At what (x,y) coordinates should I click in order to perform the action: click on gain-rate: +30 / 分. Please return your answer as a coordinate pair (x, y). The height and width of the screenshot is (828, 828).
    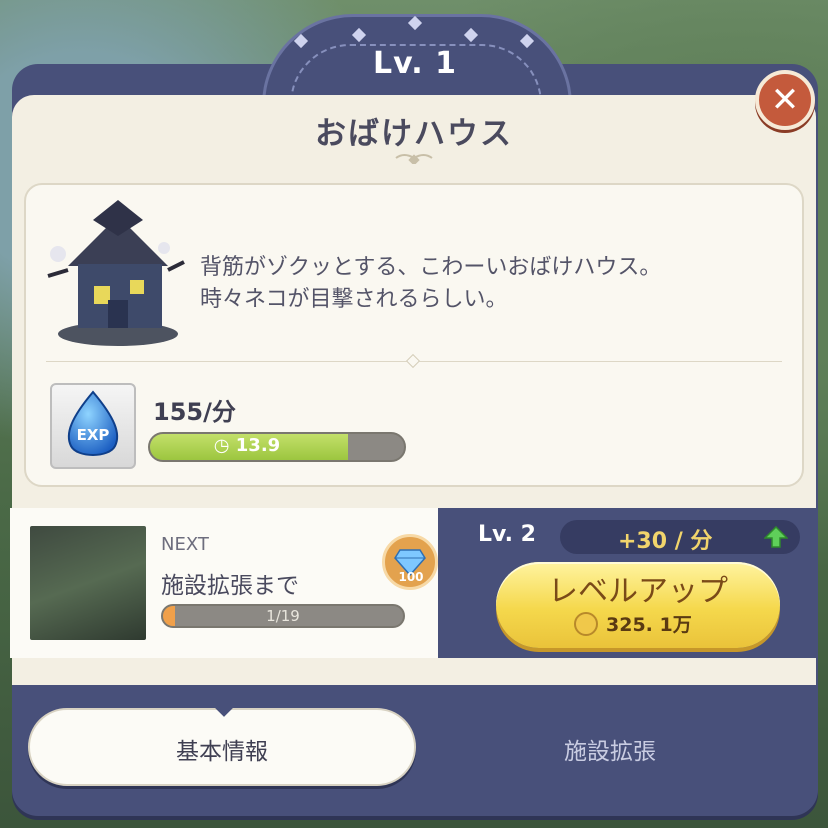
    Looking at the image, I should click on (665, 541).